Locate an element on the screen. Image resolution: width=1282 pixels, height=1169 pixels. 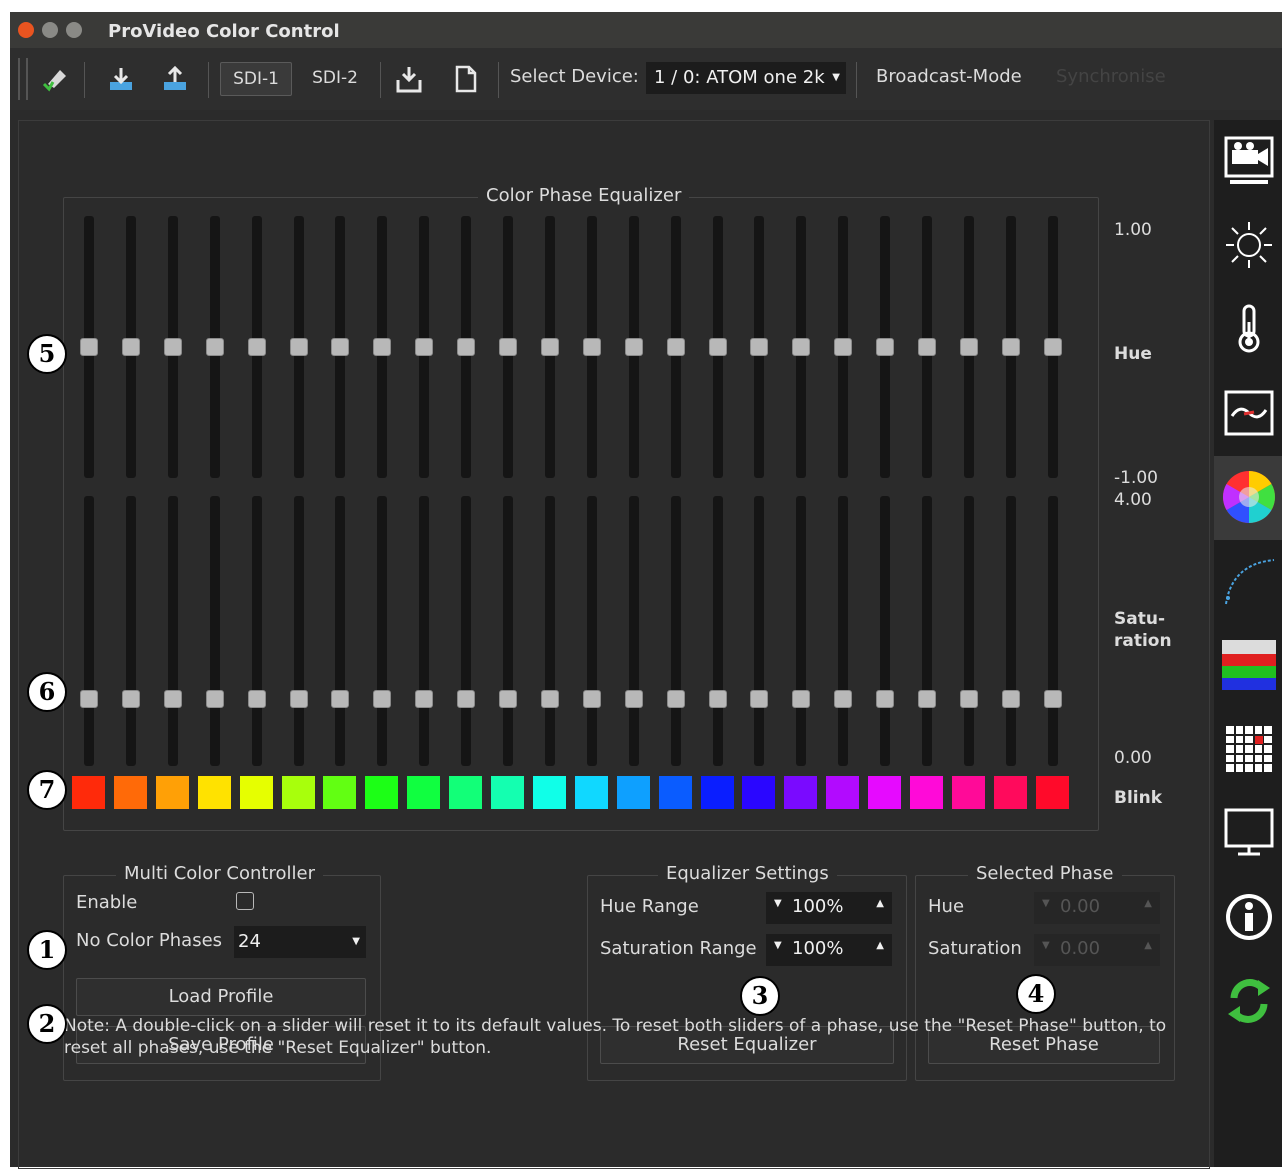
color-phases-select: 24 ▼ is located at coordinates (300, 942).